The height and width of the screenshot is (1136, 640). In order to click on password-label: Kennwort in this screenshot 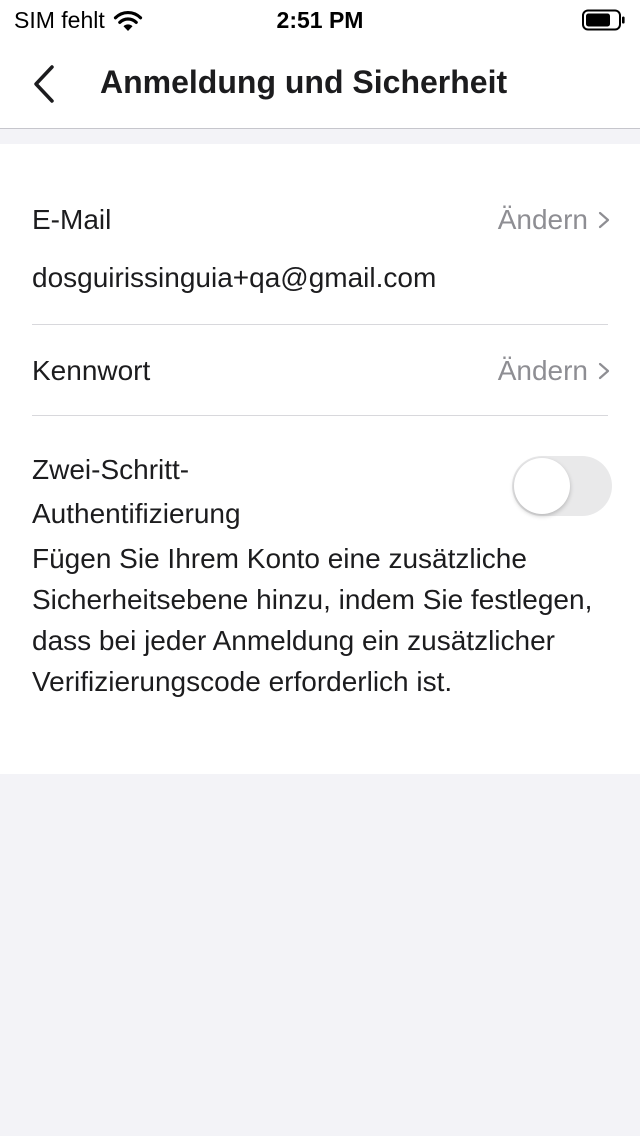, I will do `click(91, 370)`.